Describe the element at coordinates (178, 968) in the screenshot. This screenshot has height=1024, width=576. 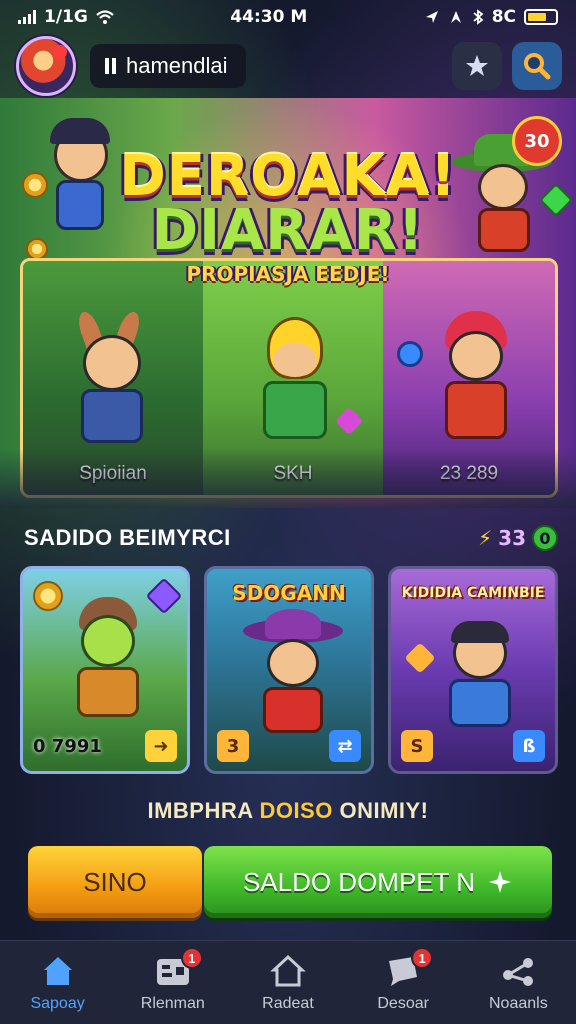
I see `inventory-icon: 1` at that location.